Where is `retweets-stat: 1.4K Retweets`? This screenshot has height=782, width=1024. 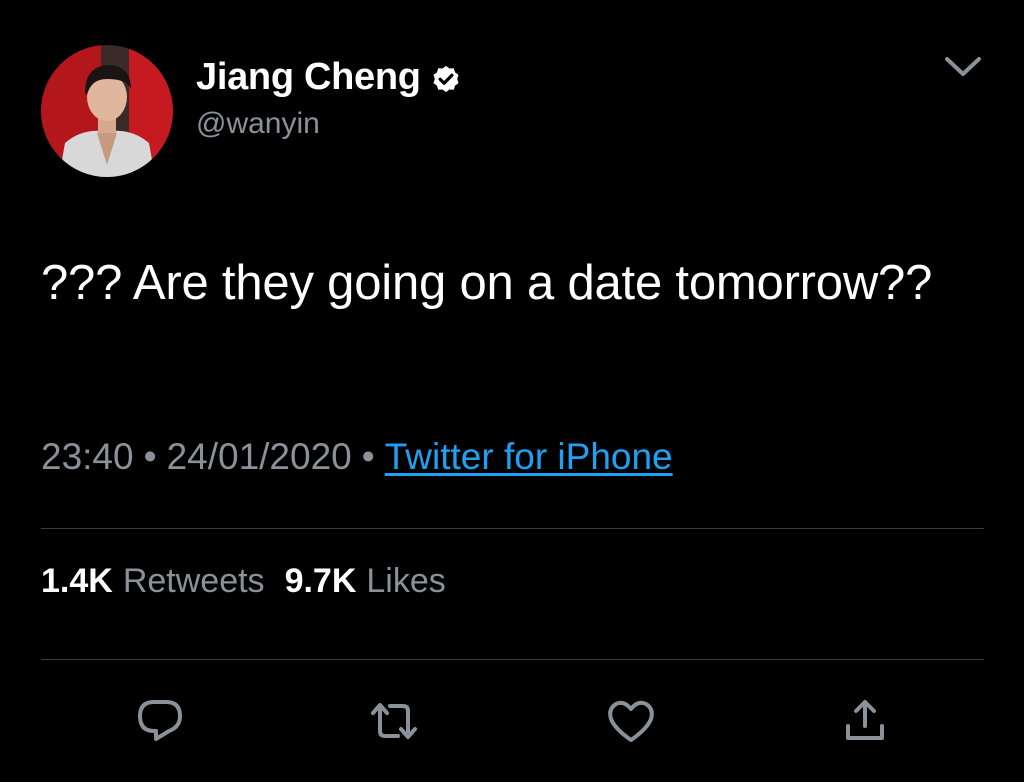 retweets-stat: 1.4K Retweets is located at coordinates (153, 581).